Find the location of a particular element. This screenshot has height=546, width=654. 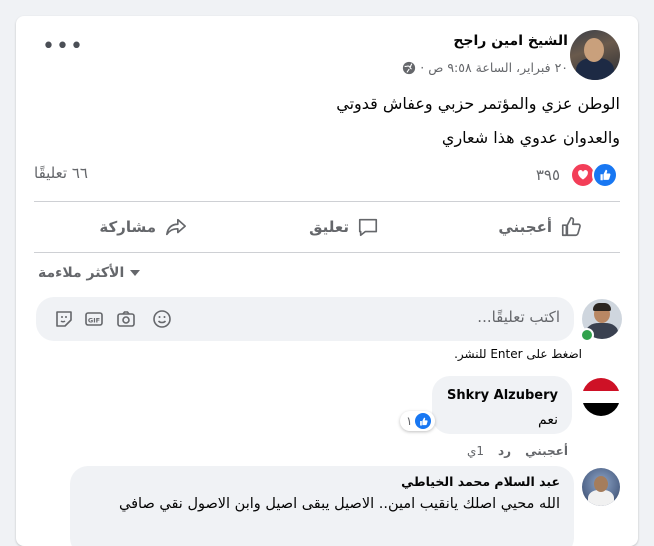

post-timestamp: ٢٠ فبراير، الساعة ٩:٥٨ ص · is located at coordinates (494, 67).